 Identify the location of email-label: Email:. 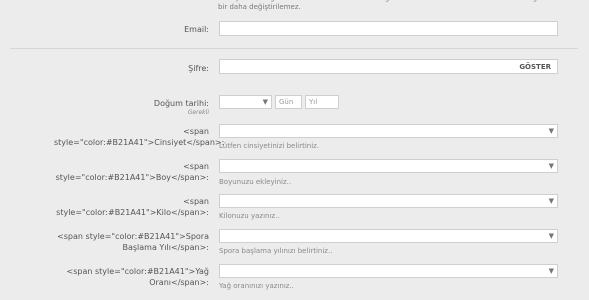
(196, 29).